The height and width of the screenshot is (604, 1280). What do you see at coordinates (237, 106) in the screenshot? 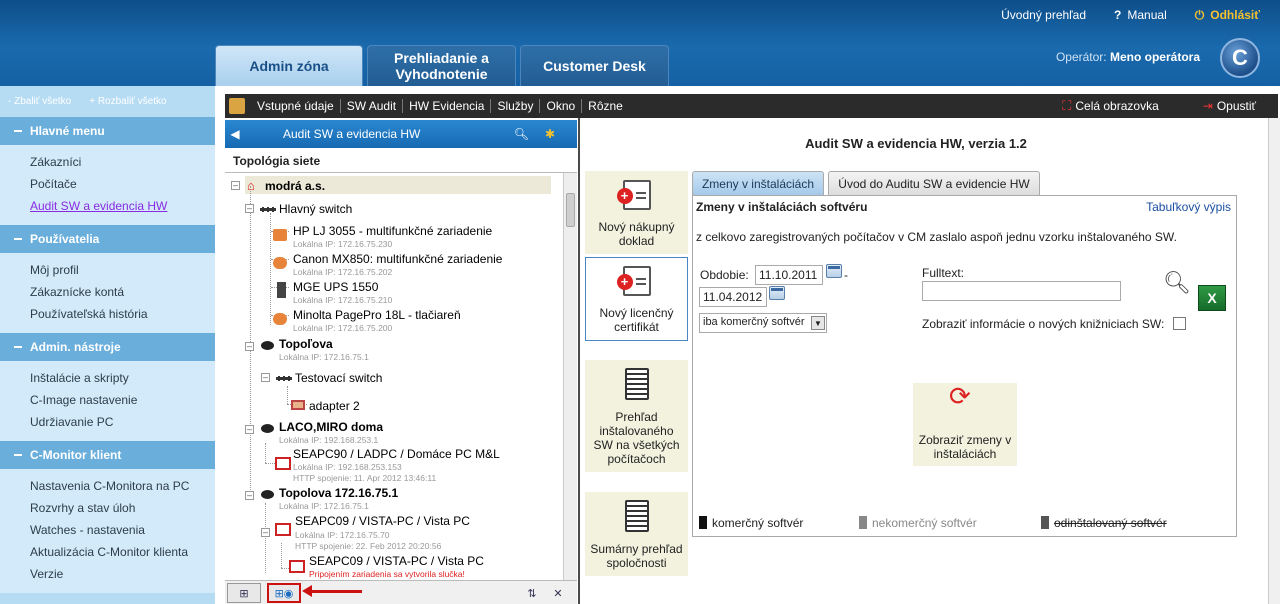
I see `menubar-app-icon` at bounding box center [237, 106].